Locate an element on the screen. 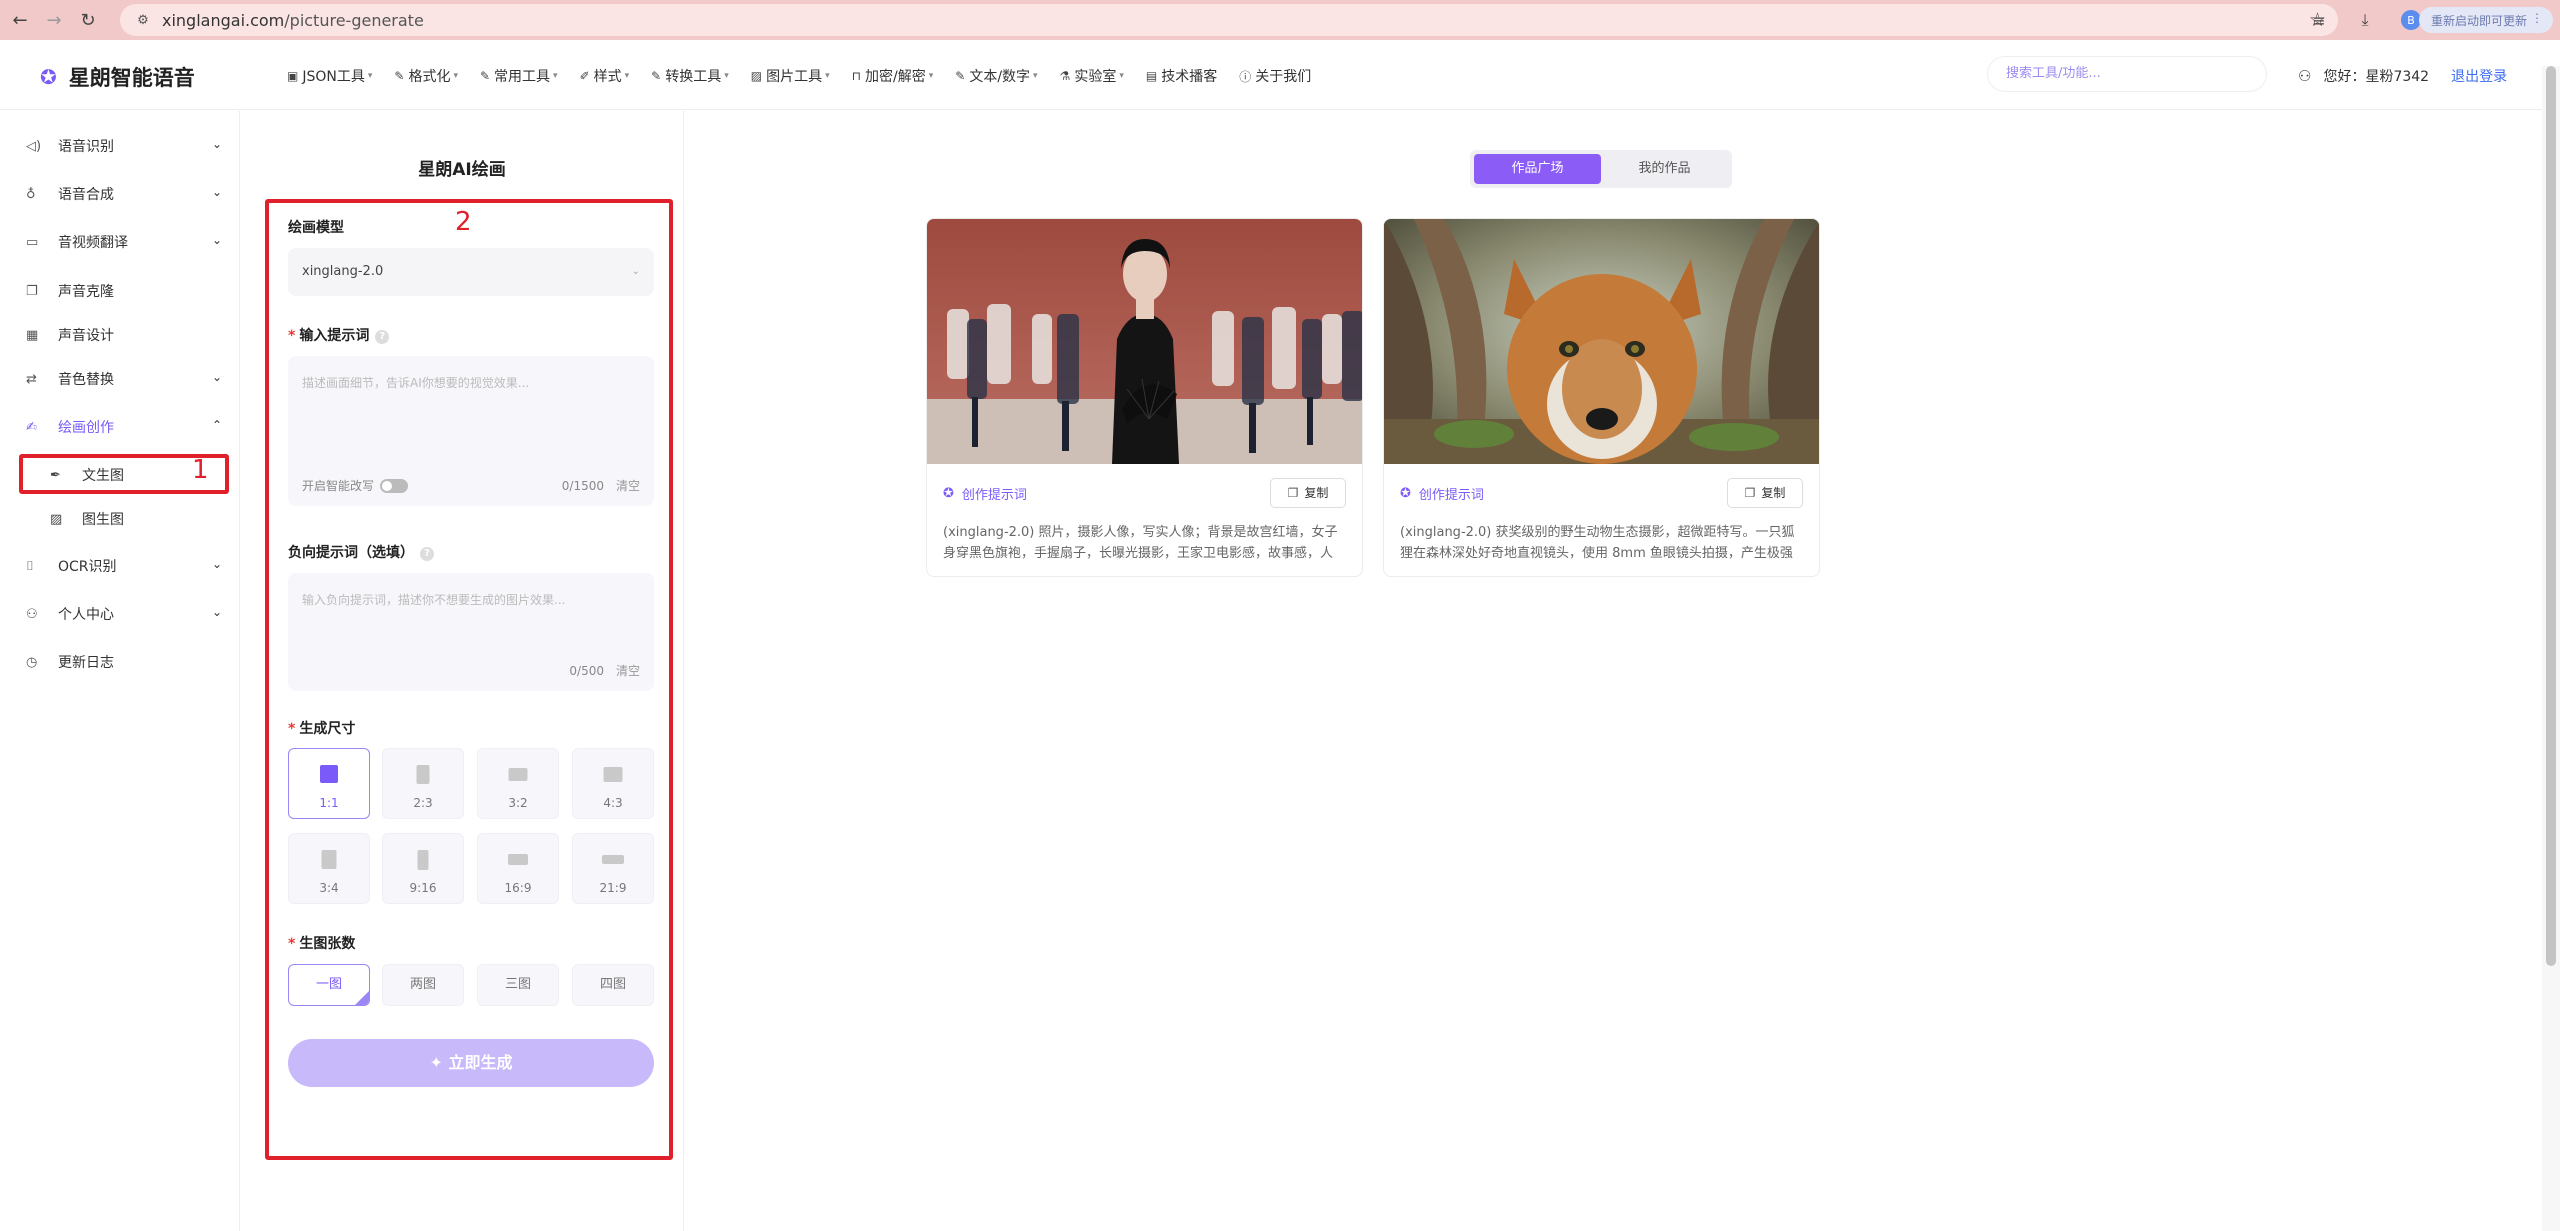 Image resolution: width=2560 pixels, height=1231 pixels. sidebar-item-speech-recognition: ◁) 语音识别 ⌄ is located at coordinates (124, 146).